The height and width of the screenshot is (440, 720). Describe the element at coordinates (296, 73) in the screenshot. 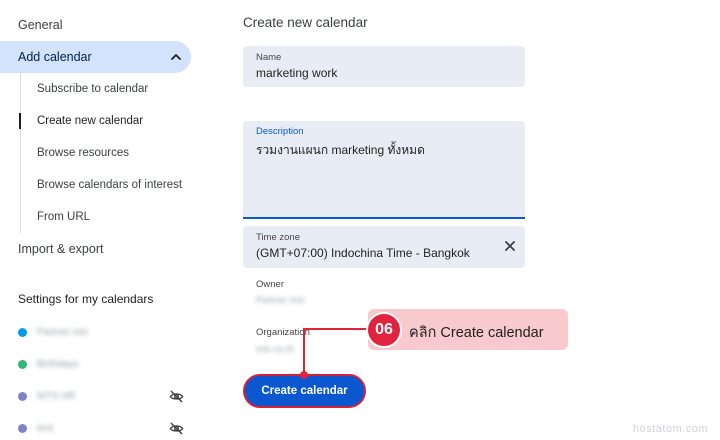

I see `name-input: marketing work` at that location.